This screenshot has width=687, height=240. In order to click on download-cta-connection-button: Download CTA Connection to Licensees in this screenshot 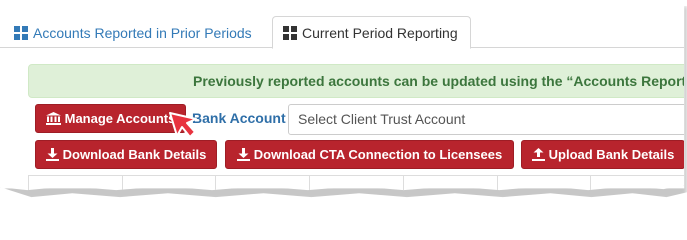, I will do `click(369, 154)`.